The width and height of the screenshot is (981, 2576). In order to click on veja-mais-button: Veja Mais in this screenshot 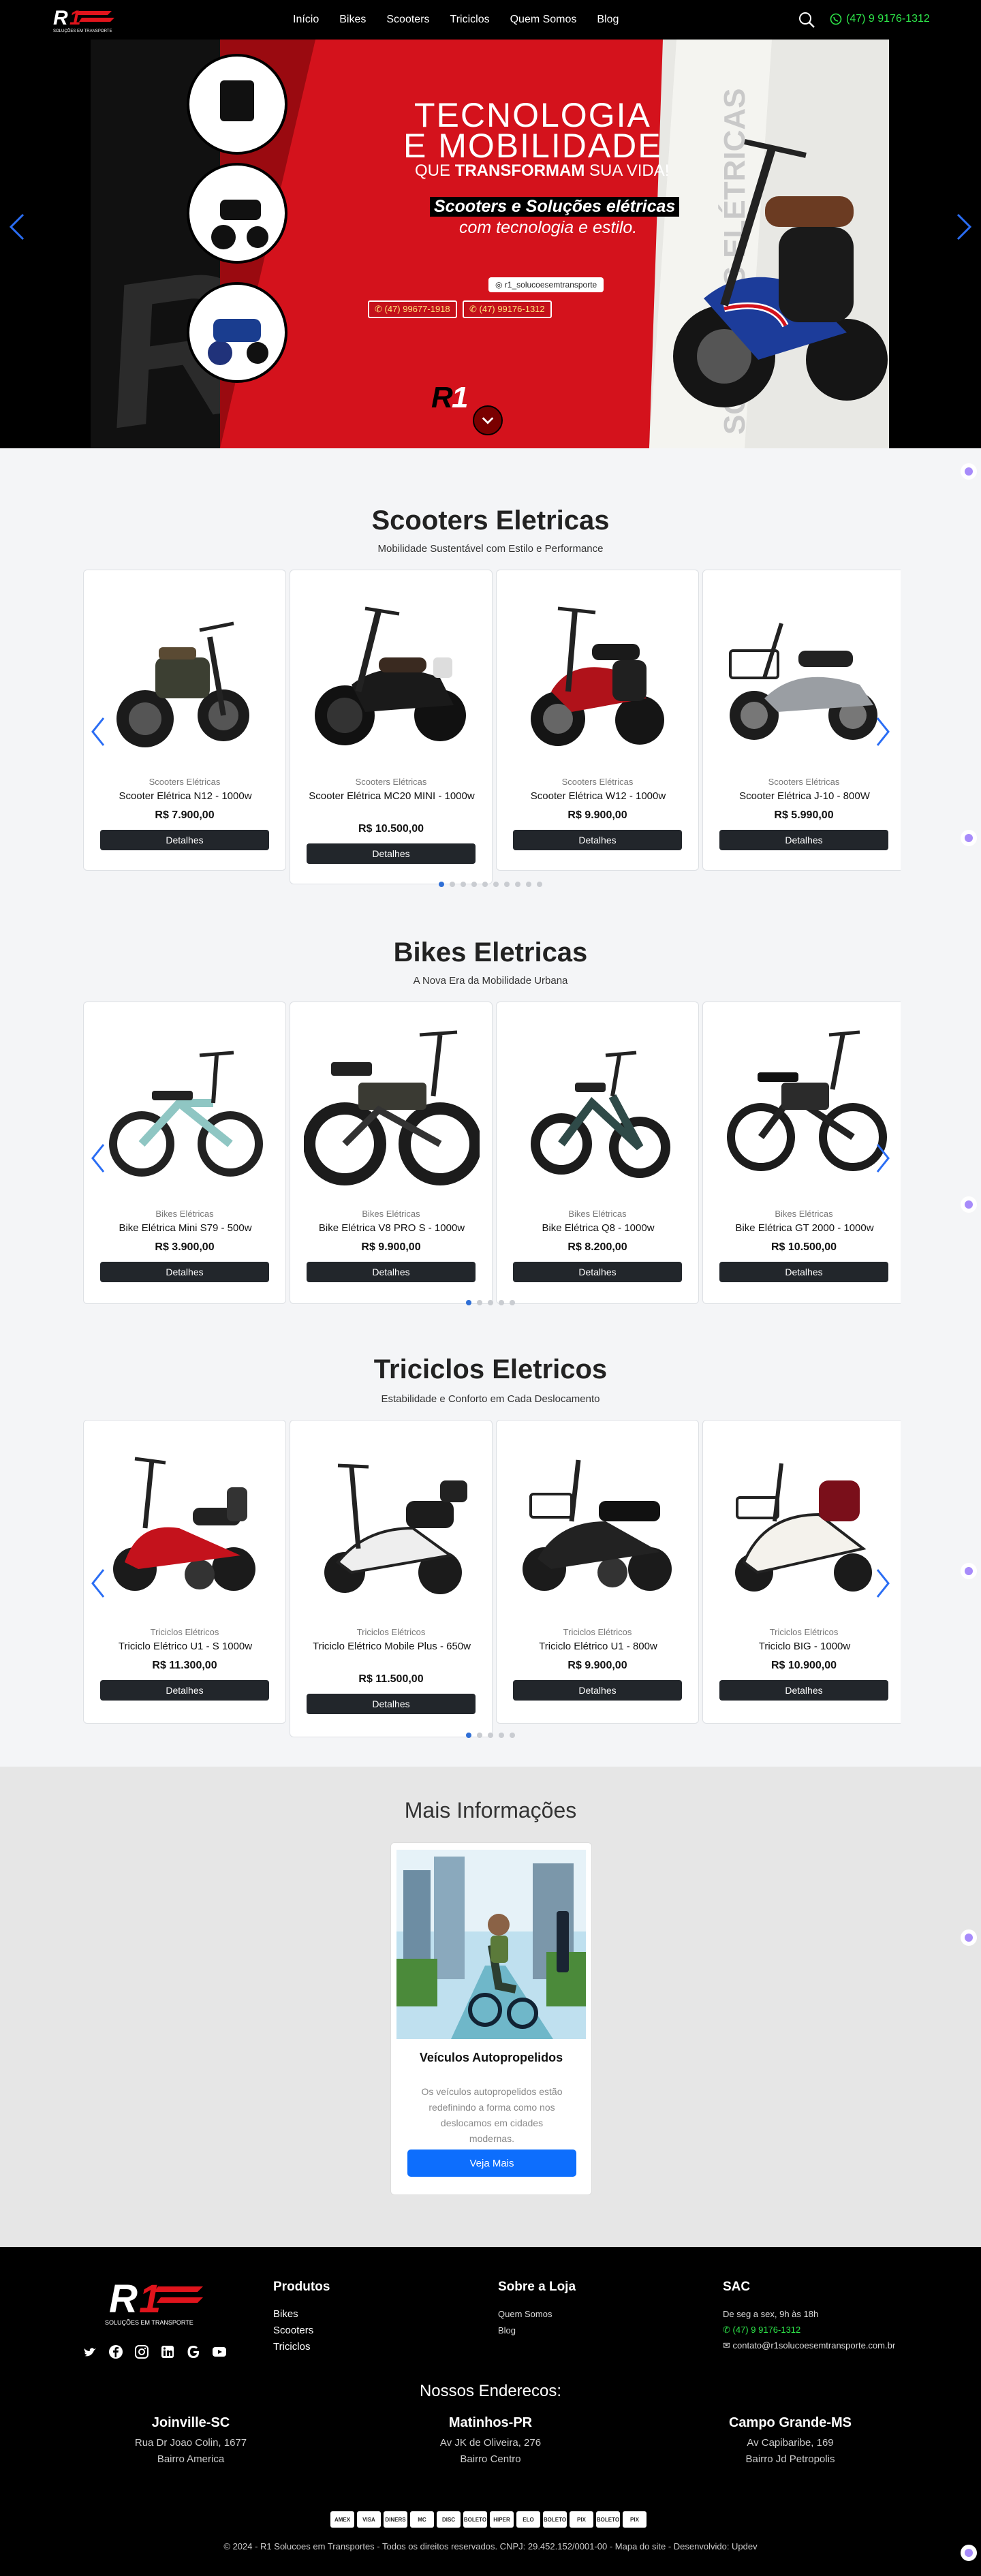, I will do `click(491, 2163)`.